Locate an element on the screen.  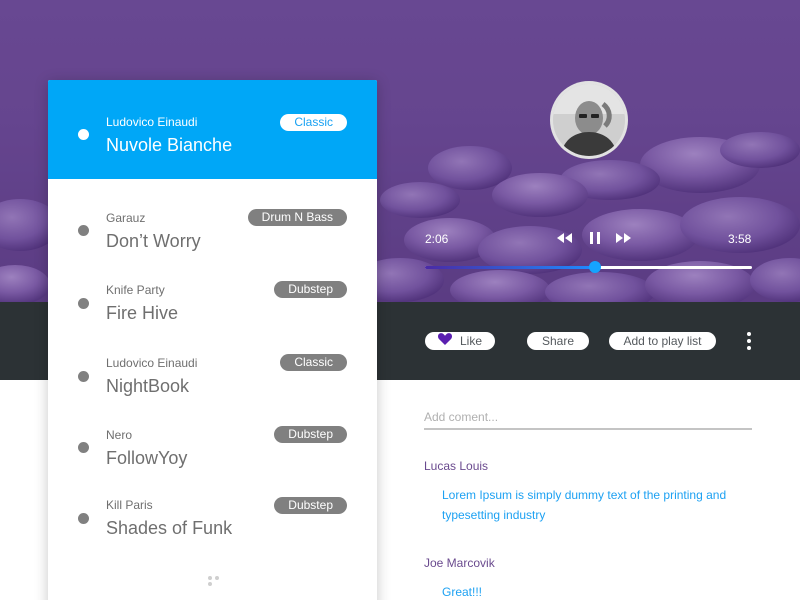
add-to-playlist-label: Add to play list is located at coordinates (662, 341).